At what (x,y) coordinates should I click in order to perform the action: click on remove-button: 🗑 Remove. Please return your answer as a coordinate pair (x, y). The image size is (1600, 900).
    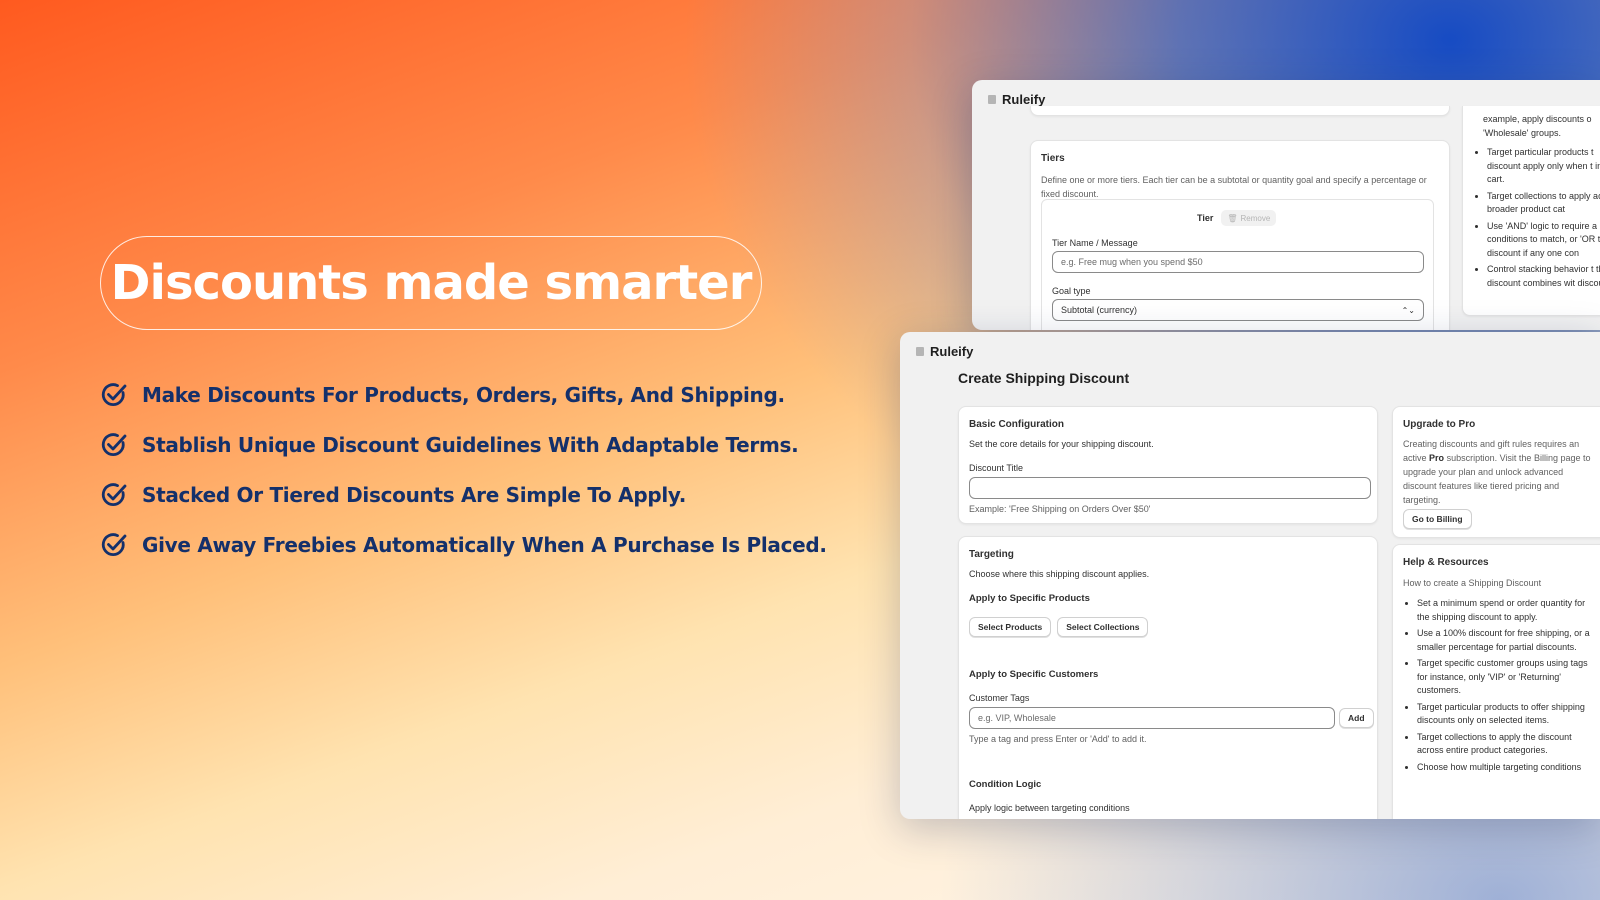
    Looking at the image, I should click on (1249, 218).